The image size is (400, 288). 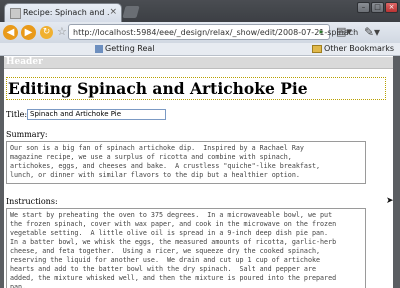 What do you see at coordinates (17, 114) in the screenshot?
I see `title-label: Title:` at bounding box center [17, 114].